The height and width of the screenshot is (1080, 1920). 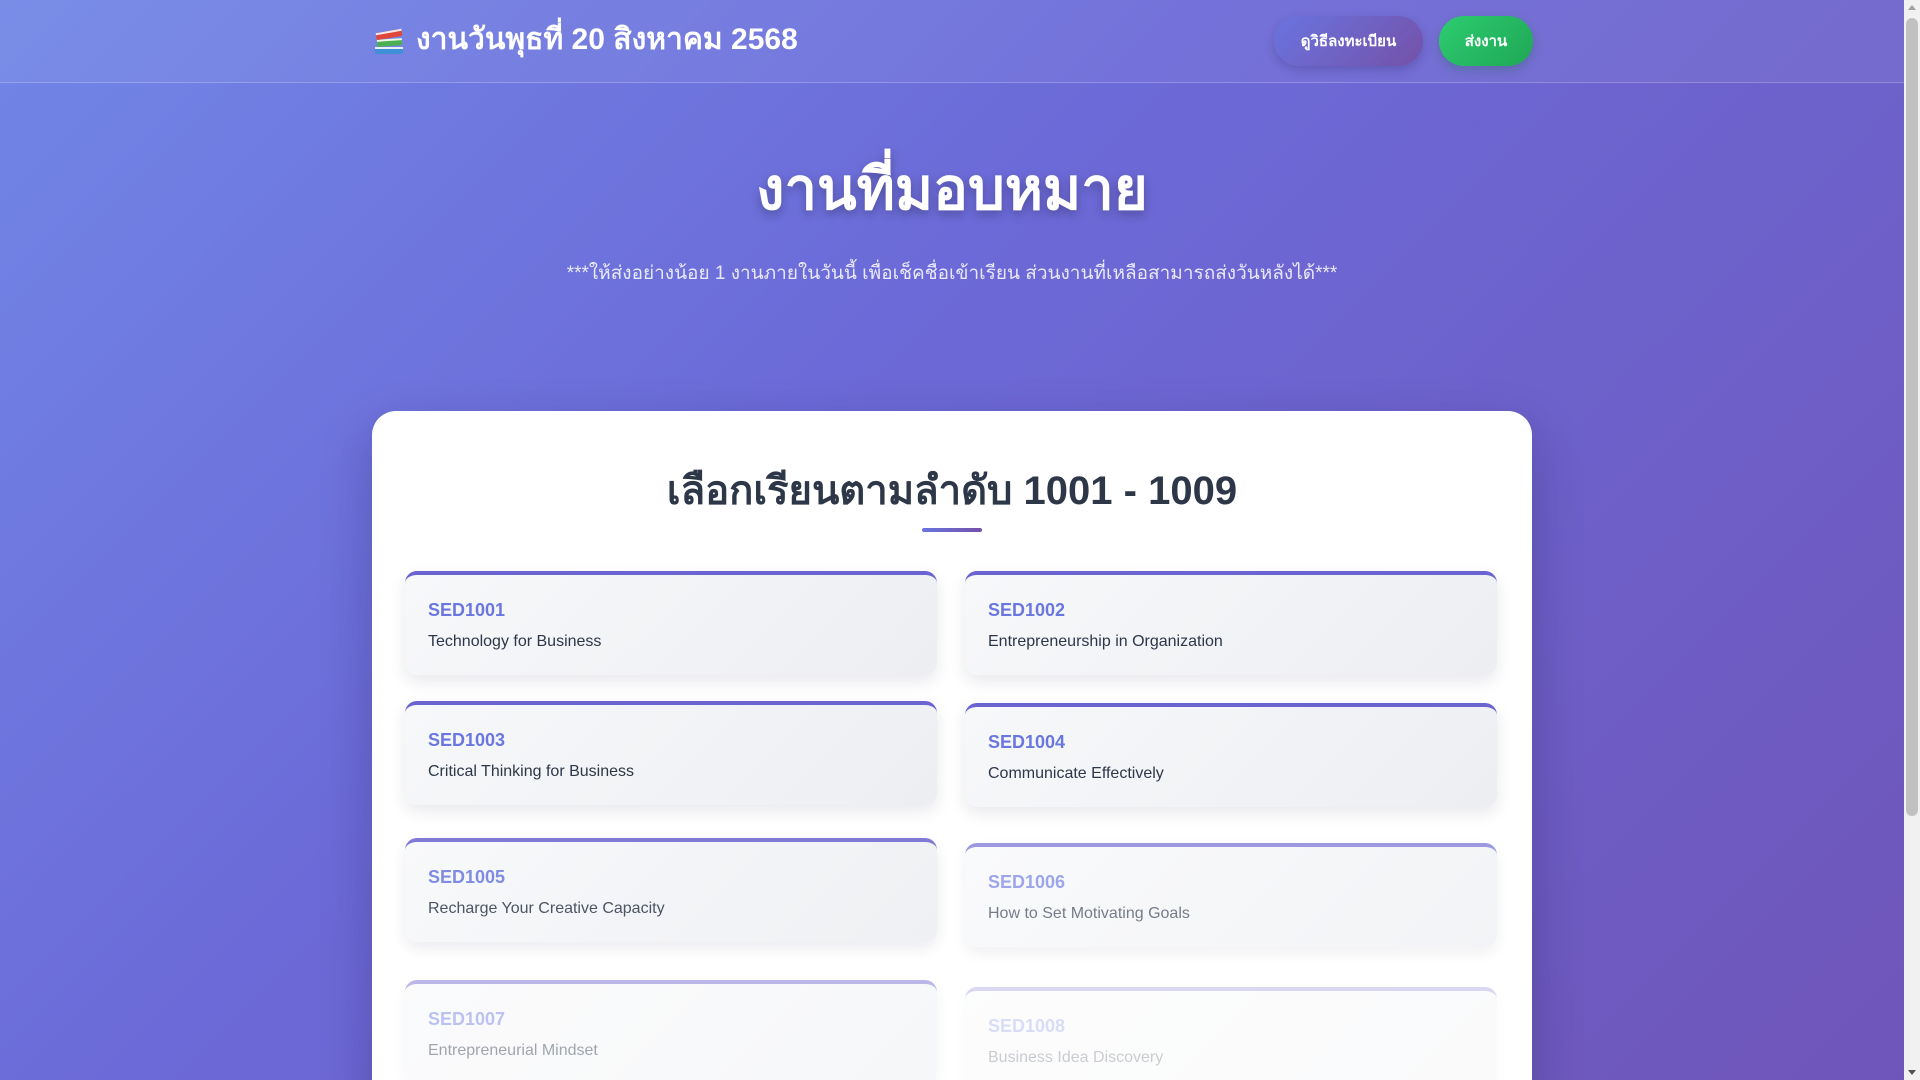 I want to click on course-name: Entrepreneurial Mindset, so click(x=513, y=1050).